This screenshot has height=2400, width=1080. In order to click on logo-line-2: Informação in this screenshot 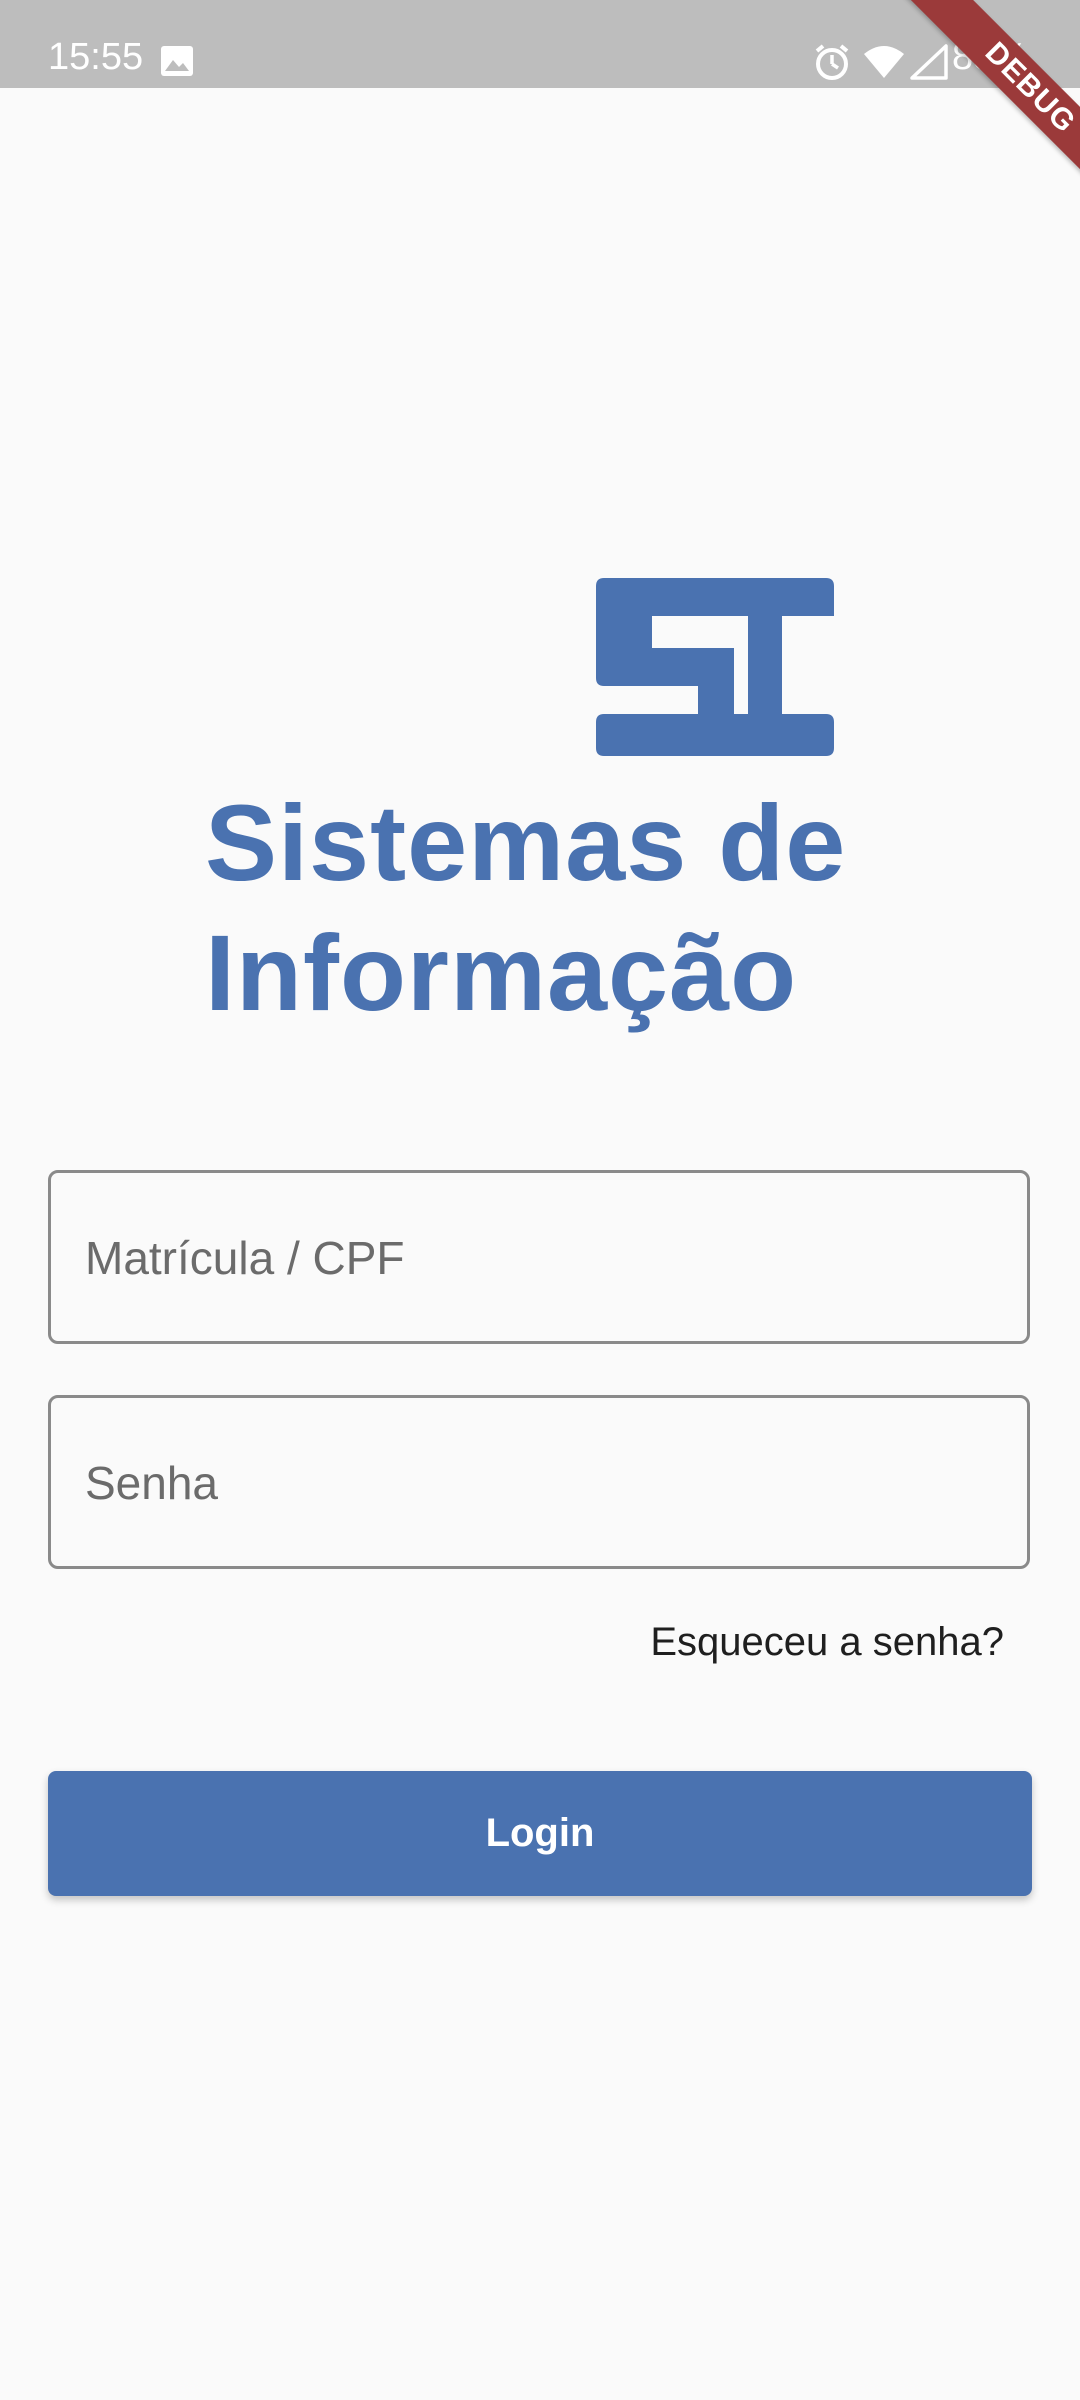, I will do `click(501, 972)`.